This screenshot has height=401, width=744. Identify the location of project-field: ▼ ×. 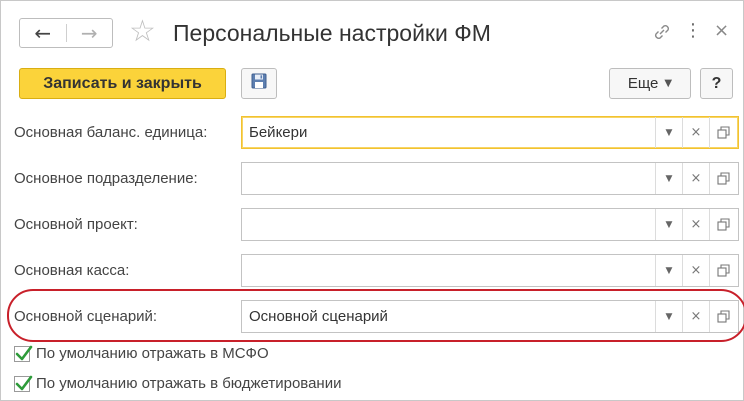
(490, 224).